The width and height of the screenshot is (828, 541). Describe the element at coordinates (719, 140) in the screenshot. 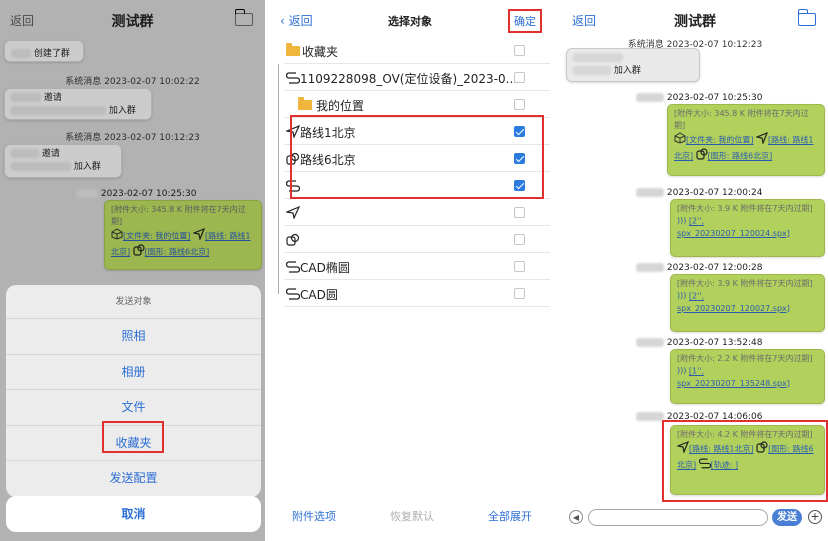

I see `folder-link: [文件夹: 我的位置]` at that location.